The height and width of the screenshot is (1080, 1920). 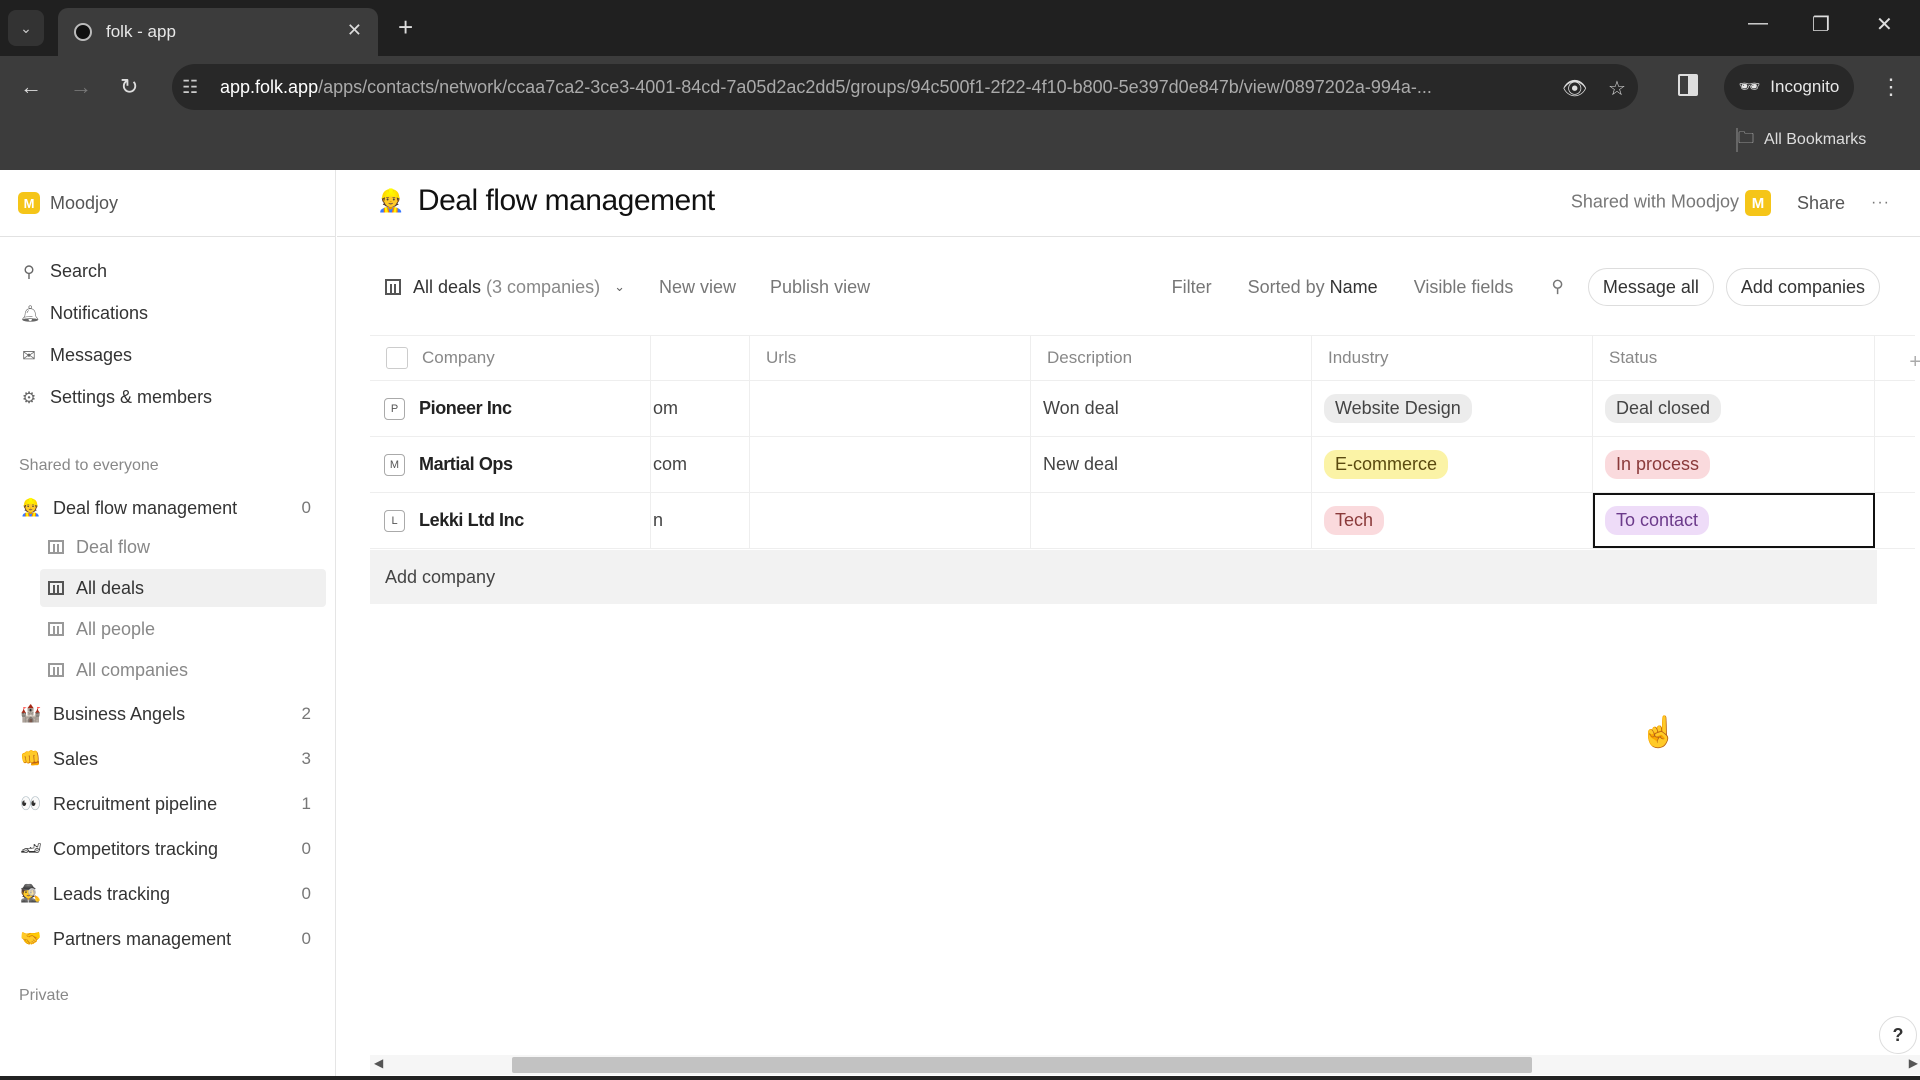 What do you see at coordinates (1192, 287) in the screenshot?
I see `filter-button: Filter` at bounding box center [1192, 287].